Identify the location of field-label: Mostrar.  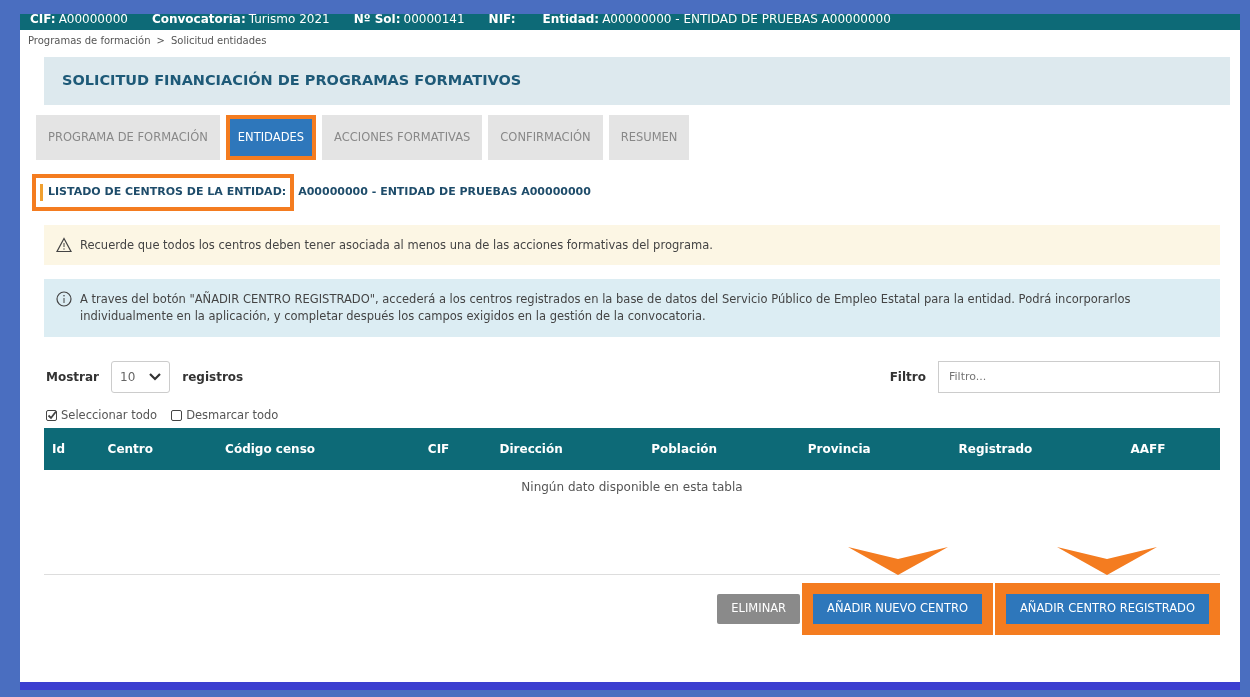
(72, 377).